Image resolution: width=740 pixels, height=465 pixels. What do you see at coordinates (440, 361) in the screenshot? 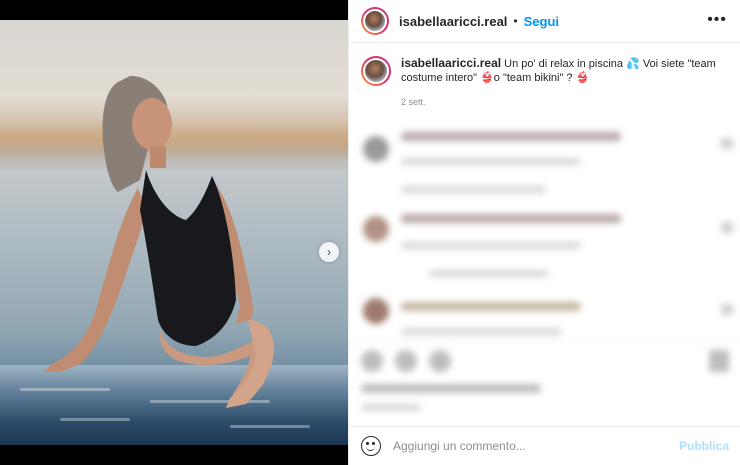
I see `share-icon` at bounding box center [440, 361].